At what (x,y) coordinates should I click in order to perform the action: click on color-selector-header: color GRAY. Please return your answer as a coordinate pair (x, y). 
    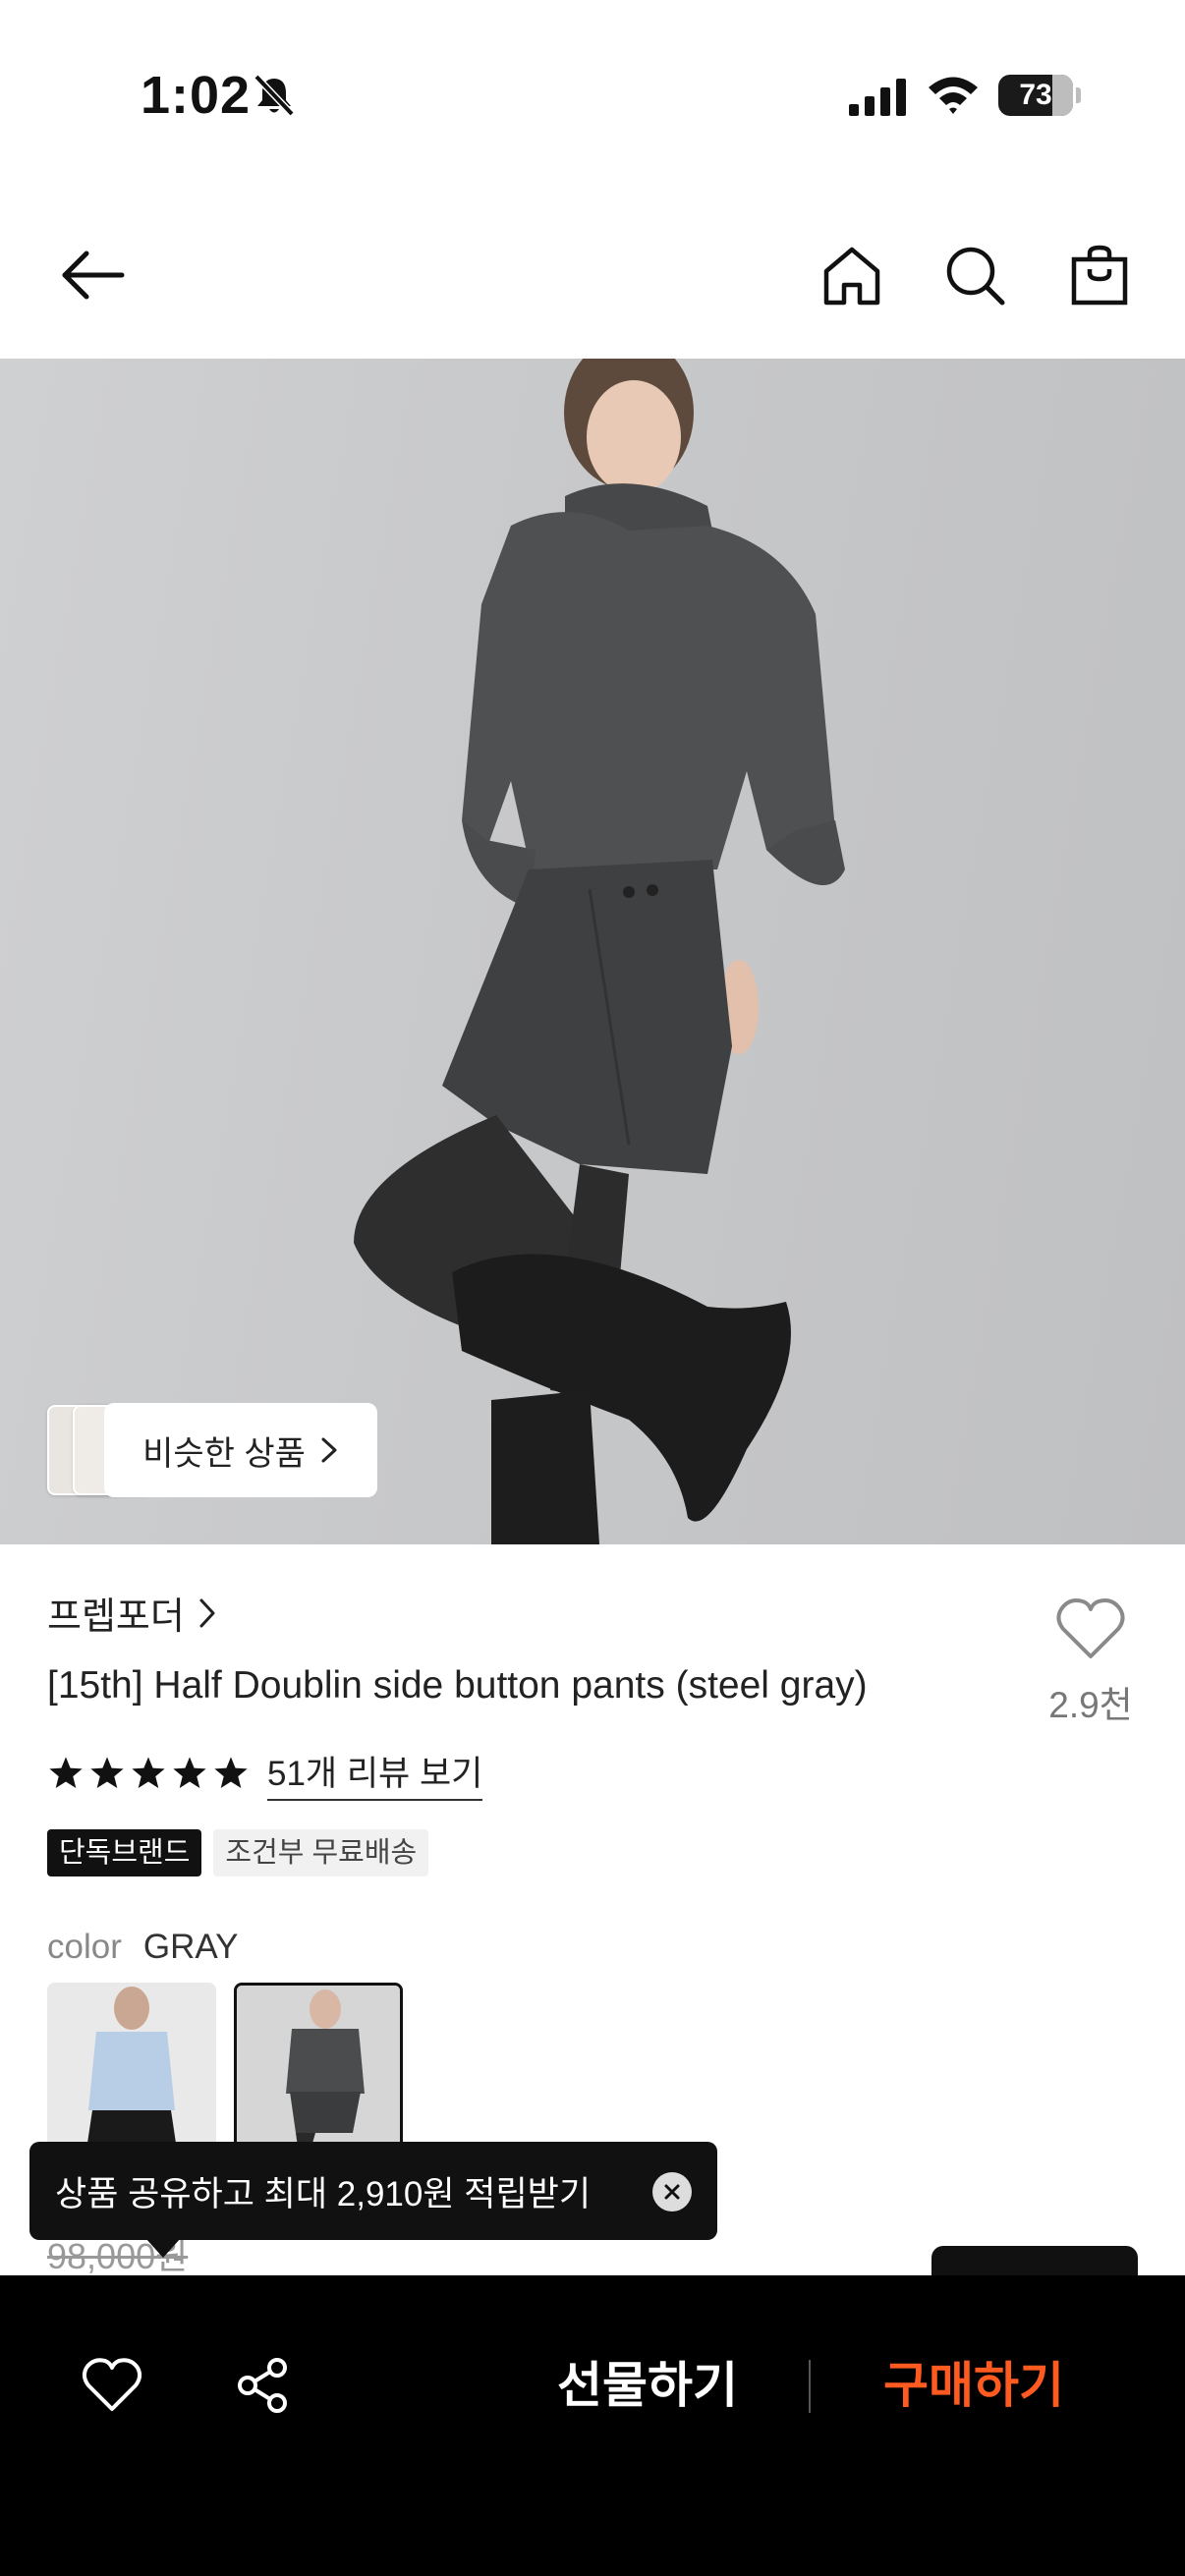
    Looking at the image, I should click on (142, 1947).